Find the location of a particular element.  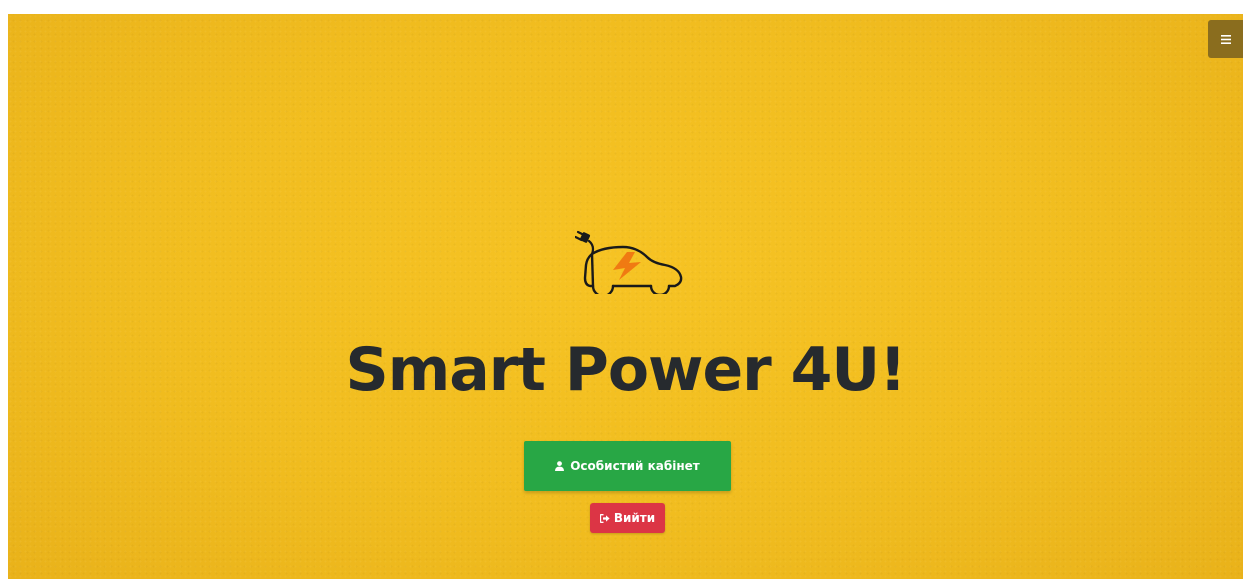

page-title: Smart Power 4U! is located at coordinates (625, 370).